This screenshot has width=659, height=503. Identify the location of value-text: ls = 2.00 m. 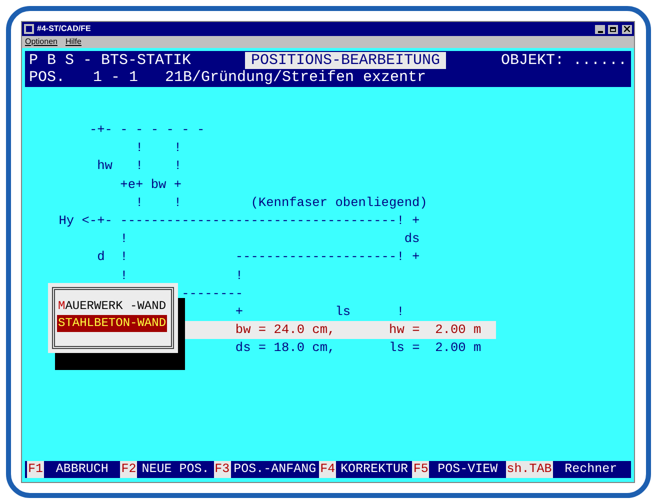
(435, 348).